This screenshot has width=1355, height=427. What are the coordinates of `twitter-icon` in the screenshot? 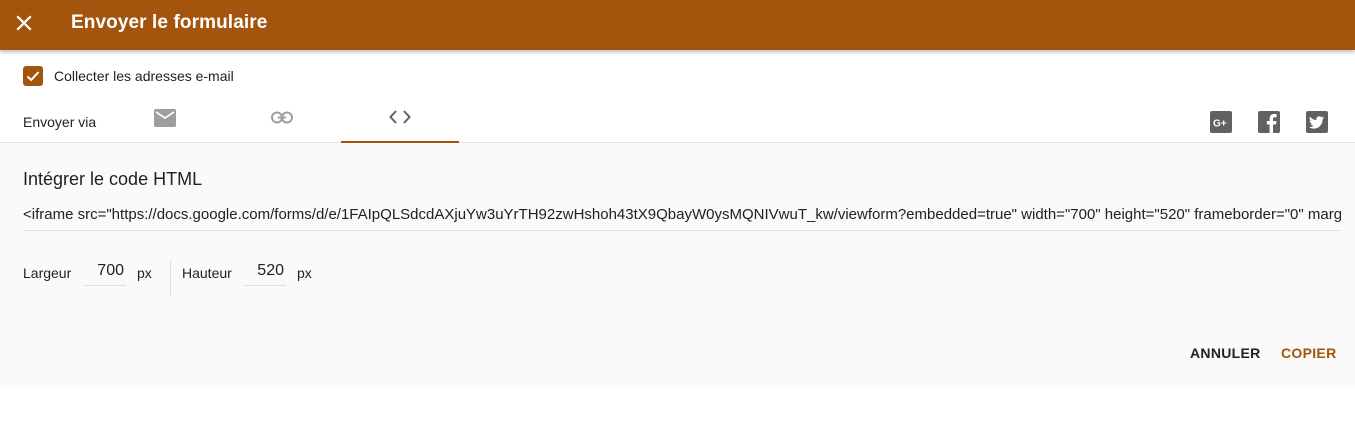 It's located at (1317, 122).